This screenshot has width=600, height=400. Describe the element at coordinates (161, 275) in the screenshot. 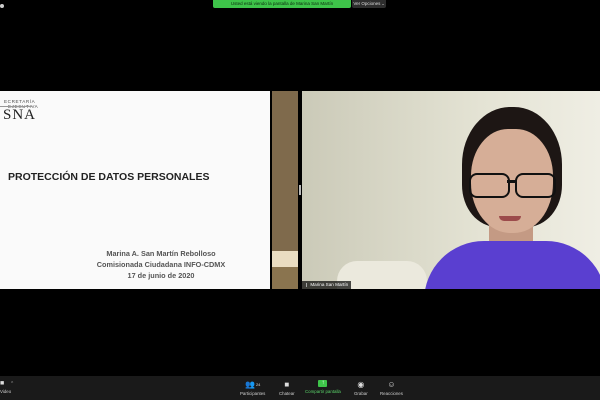

I see `author-date: 17 de junio de 2020` at that location.